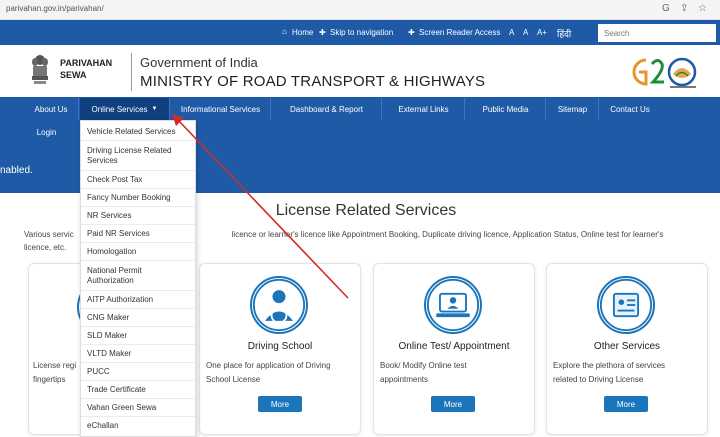  What do you see at coordinates (453, 305) in the screenshot?
I see `online-test-icon` at bounding box center [453, 305].